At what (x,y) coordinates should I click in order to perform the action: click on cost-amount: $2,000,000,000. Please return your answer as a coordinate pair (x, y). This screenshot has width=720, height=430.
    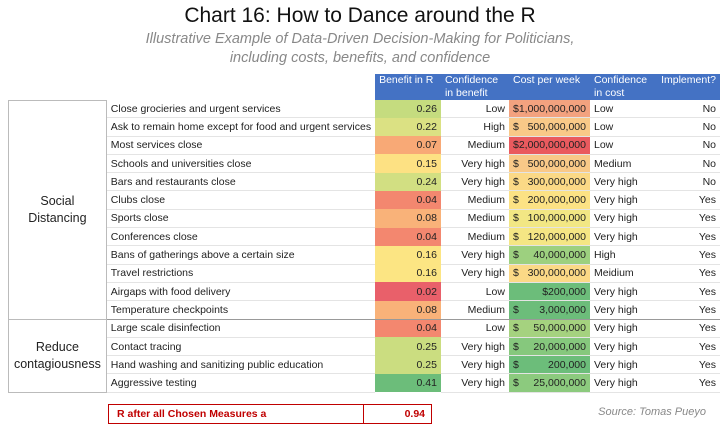
    Looking at the image, I should click on (549, 145).